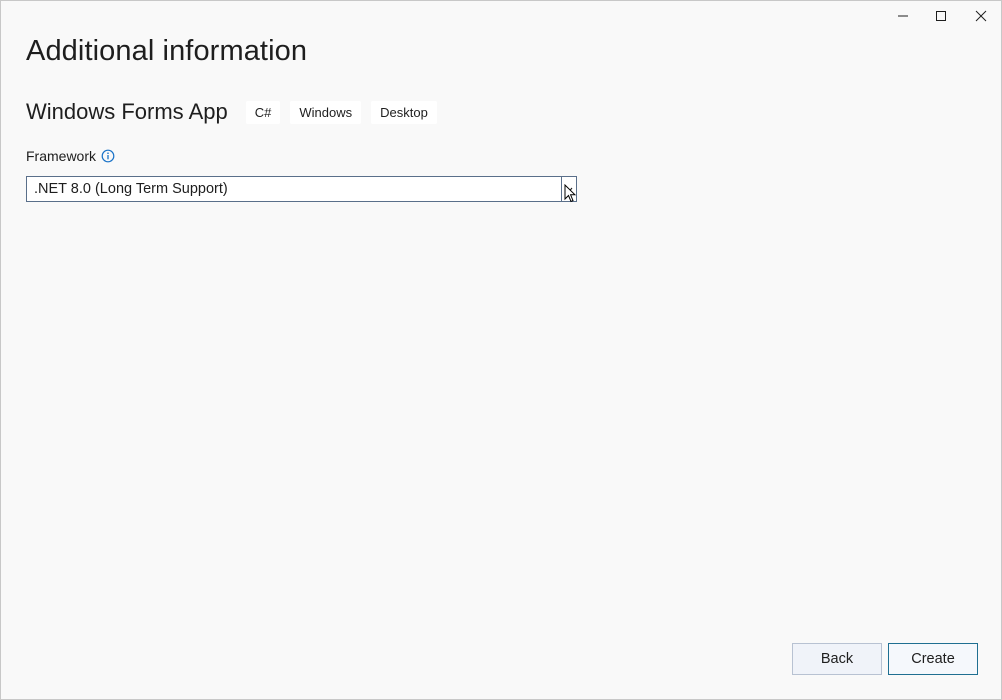 This screenshot has height=700, width=1002. What do you see at coordinates (263, 112) in the screenshot?
I see `language-tag: C#` at bounding box center [263, 112].